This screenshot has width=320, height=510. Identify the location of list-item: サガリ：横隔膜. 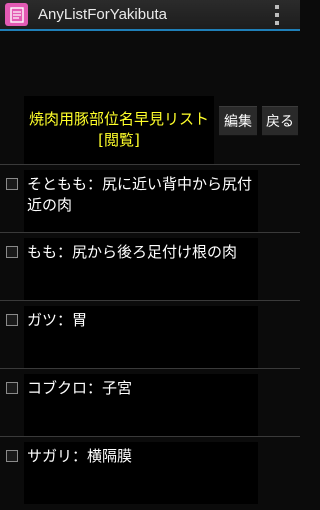
(150, 476).